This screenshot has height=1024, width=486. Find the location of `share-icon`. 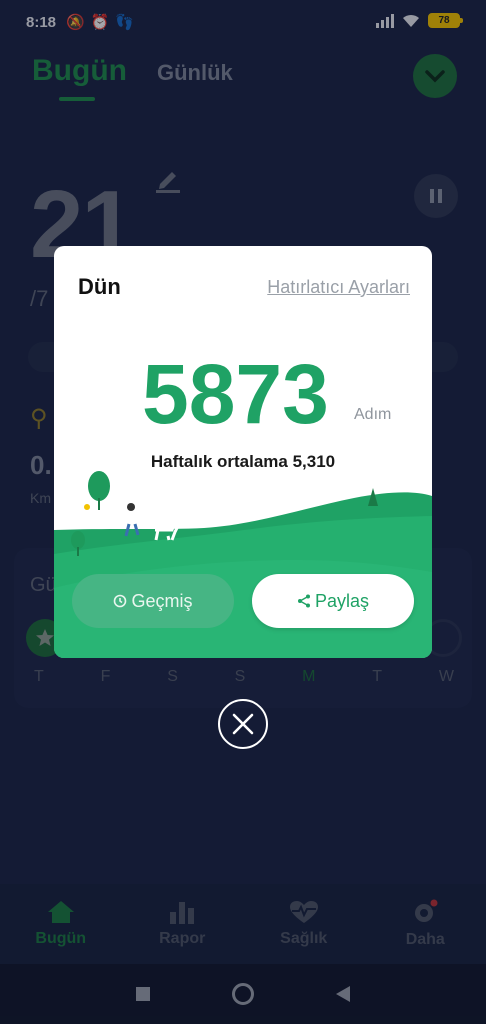

share-icon is located at coordinates (303, 601).